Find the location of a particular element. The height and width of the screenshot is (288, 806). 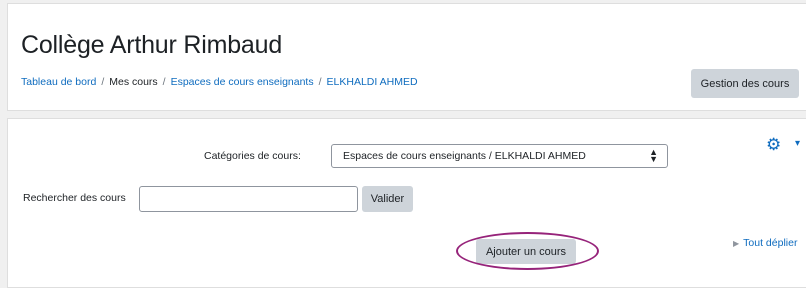

select-arrows-icon: ▲ ▼ is located at coordinates (653, 155).